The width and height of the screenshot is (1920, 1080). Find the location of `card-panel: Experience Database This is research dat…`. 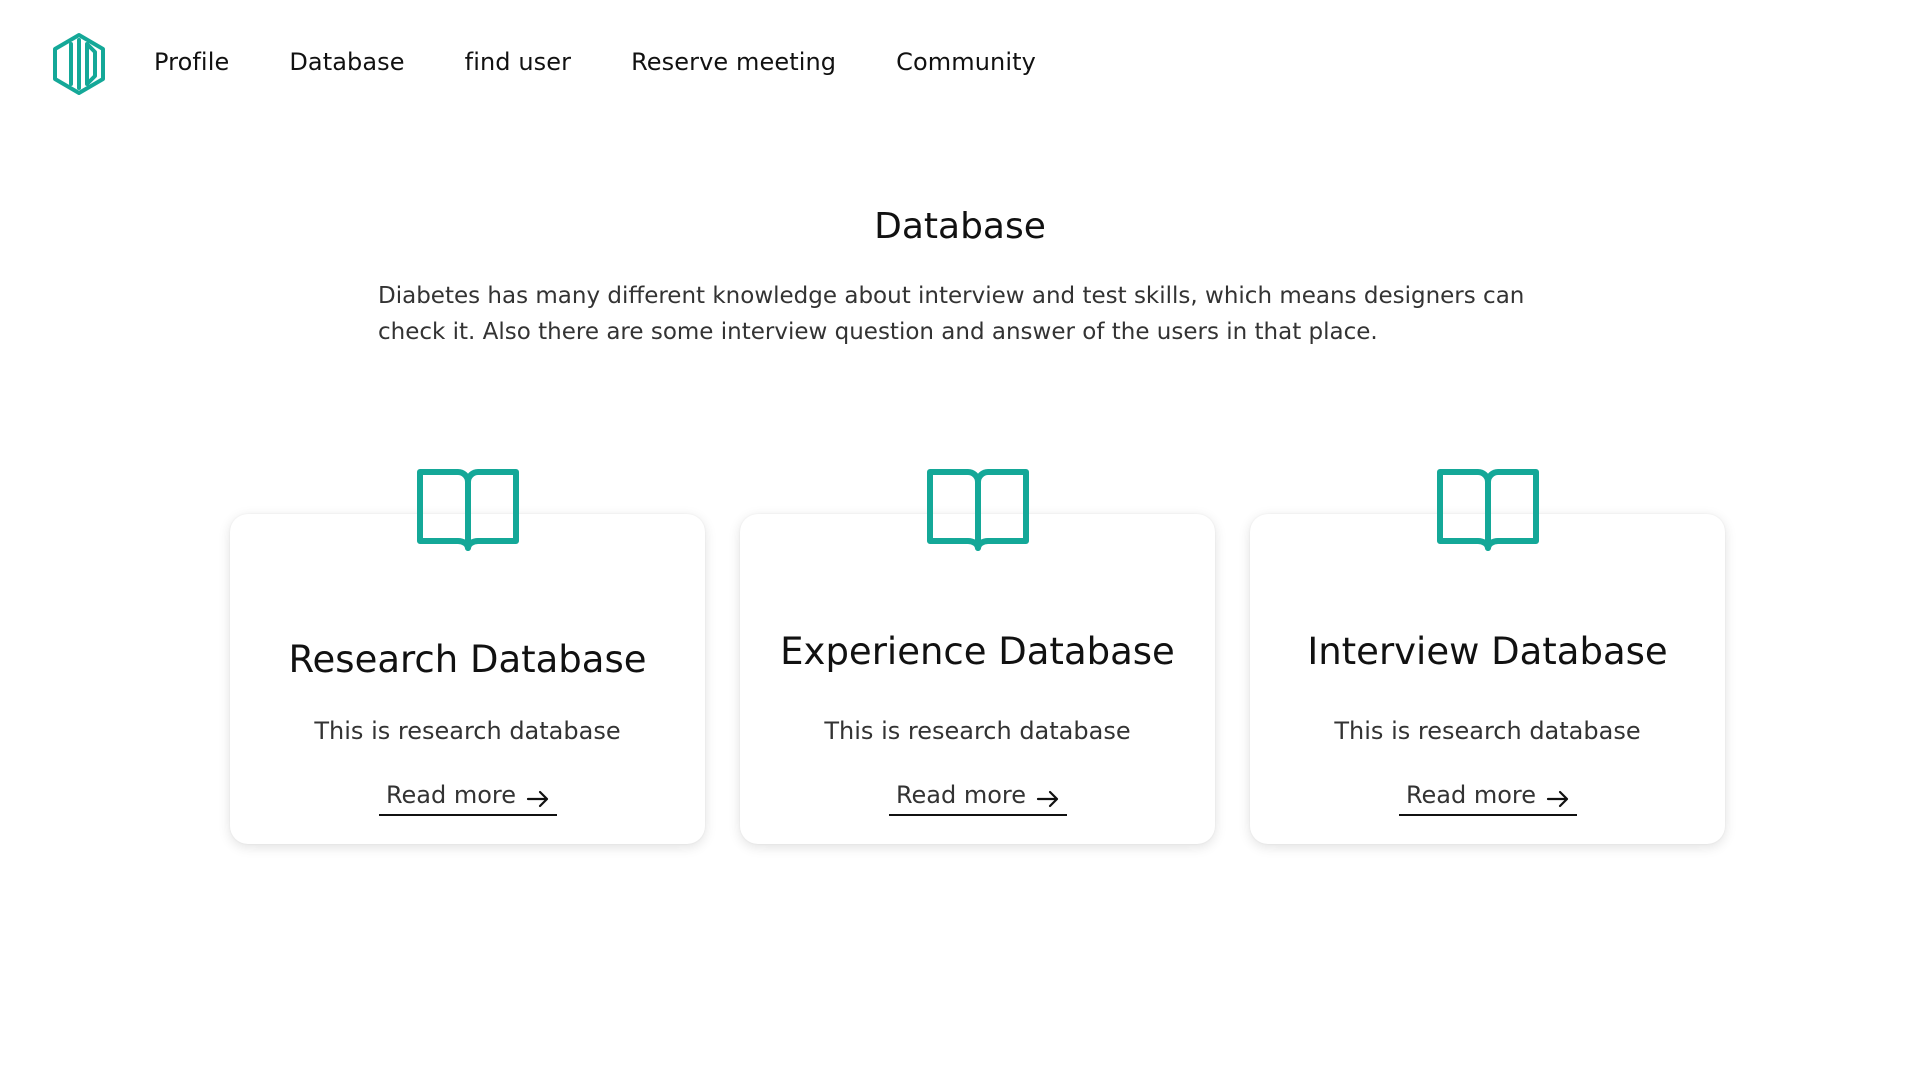

card-panel: Experience Database This is research dat… is located at coordinates (977, 679).